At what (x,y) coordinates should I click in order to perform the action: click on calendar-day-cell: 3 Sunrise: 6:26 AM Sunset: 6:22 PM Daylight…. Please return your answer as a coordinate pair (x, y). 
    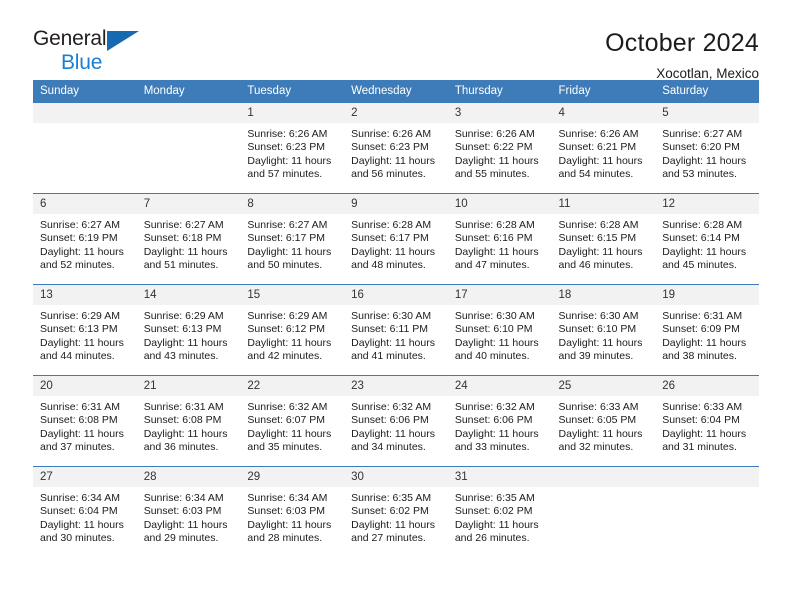
    Looking at the image, I should click on (499, 148).